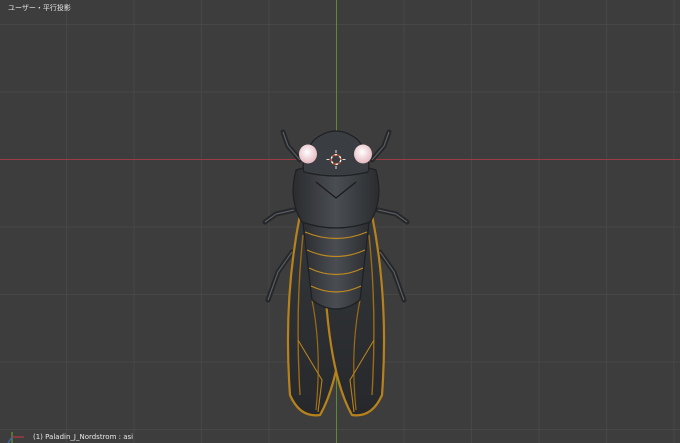 The height and width of the screenshot is (443, 680). Describe the element at coordinates (83, 437) in the screenshot. I see `active-object-info: (1) Paladin_J_Nordstrom : asi` at that location.